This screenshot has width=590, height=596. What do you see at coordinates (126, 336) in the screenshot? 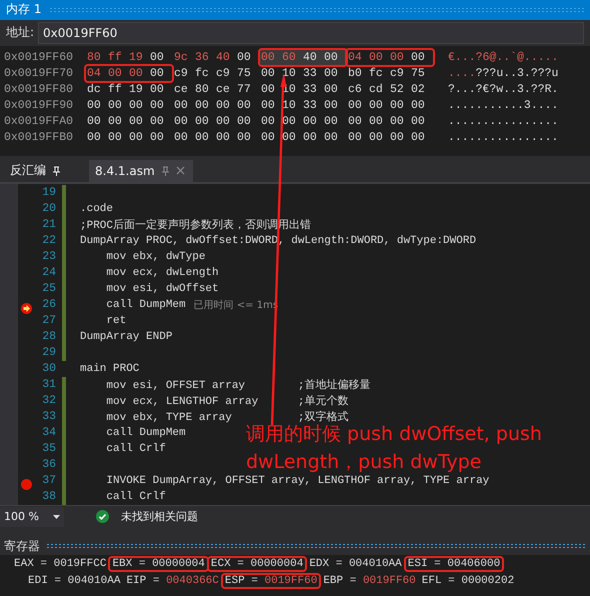
I see `code-line: DumpArray ENDP` at bounding box center [126, 336].